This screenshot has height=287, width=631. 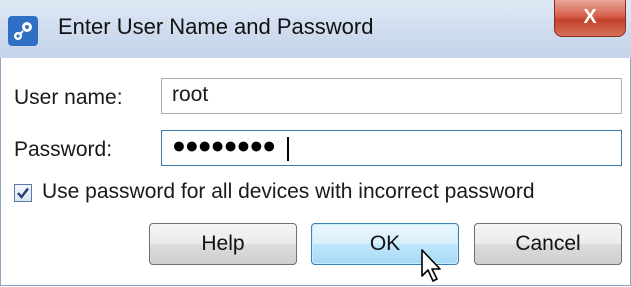 What do you see at coordinates (63, 149) in the screenshot?
I see `password-label: Password:` at bounding box center [63, 149].